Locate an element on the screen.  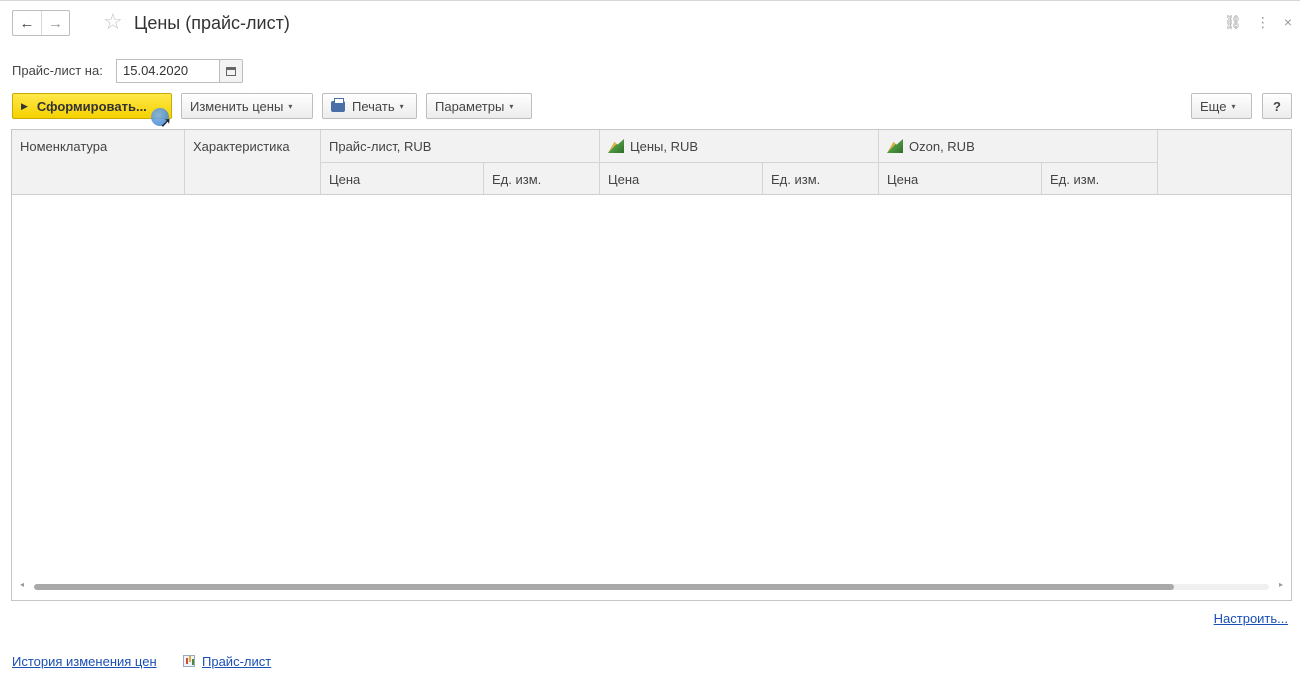
column-header-characteristic: Характеристика is located at coordinates (253, 162).